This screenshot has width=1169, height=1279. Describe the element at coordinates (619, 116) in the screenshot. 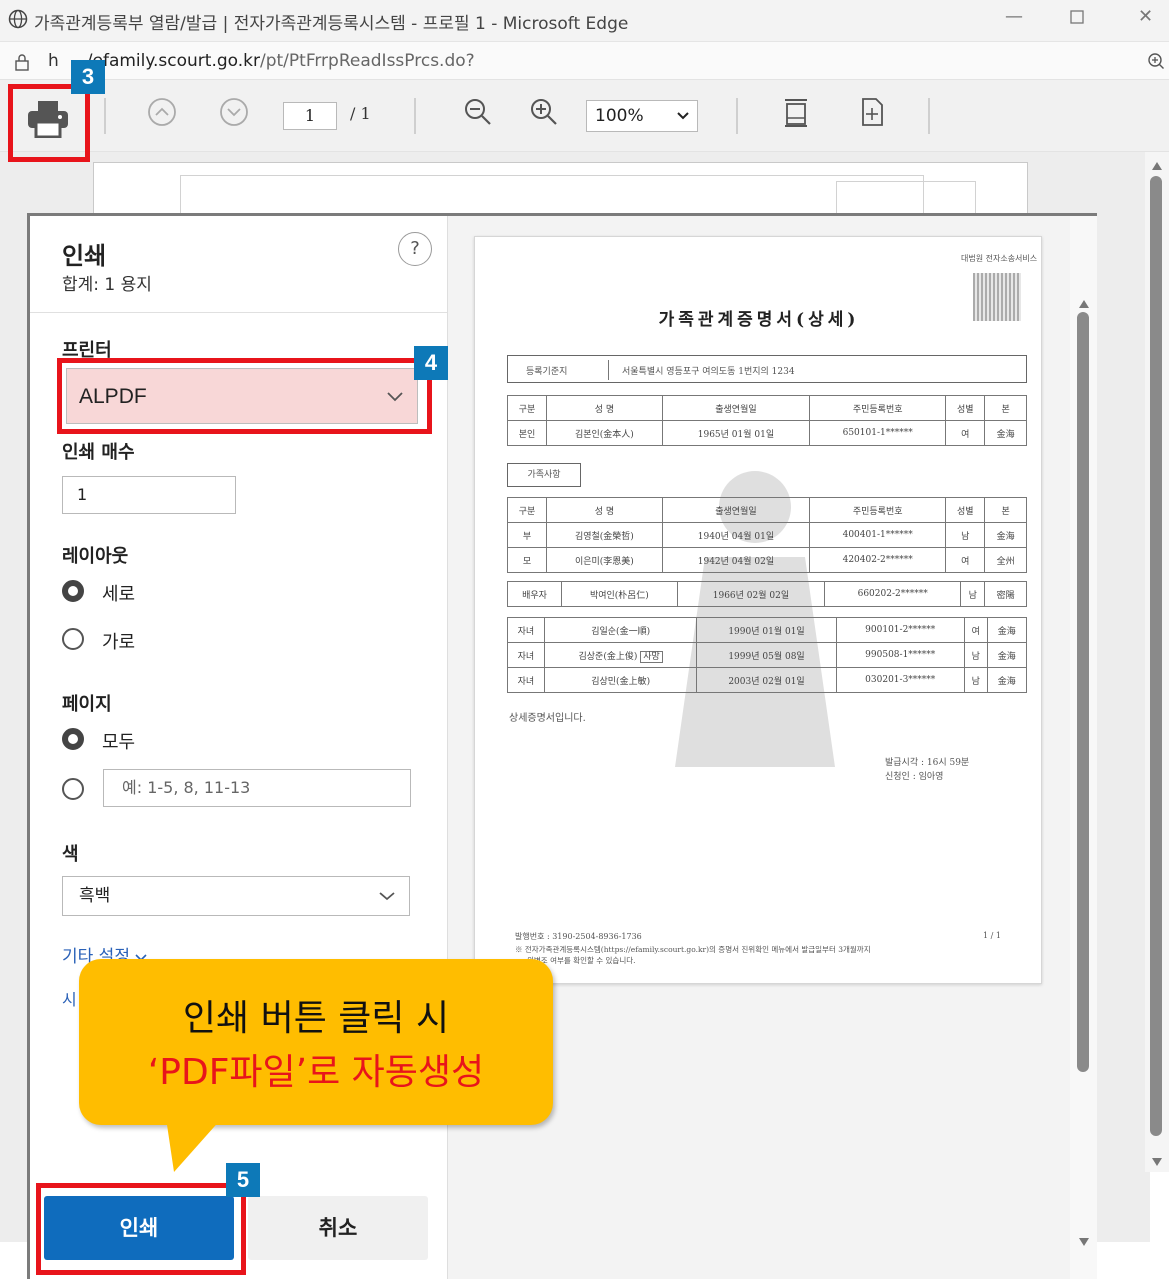

I see `zoom-value: 100%` at that location.